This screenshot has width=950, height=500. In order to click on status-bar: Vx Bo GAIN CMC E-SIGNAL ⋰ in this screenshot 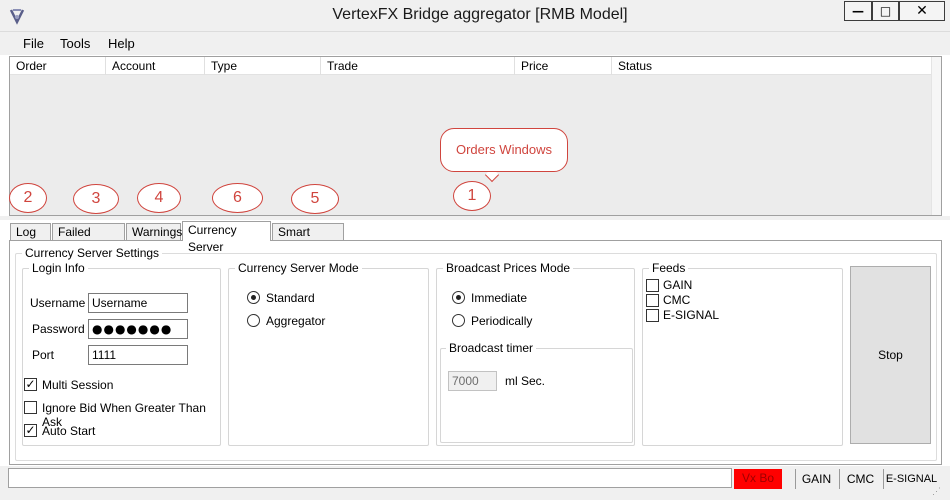, I will do `click(475, 483)`.